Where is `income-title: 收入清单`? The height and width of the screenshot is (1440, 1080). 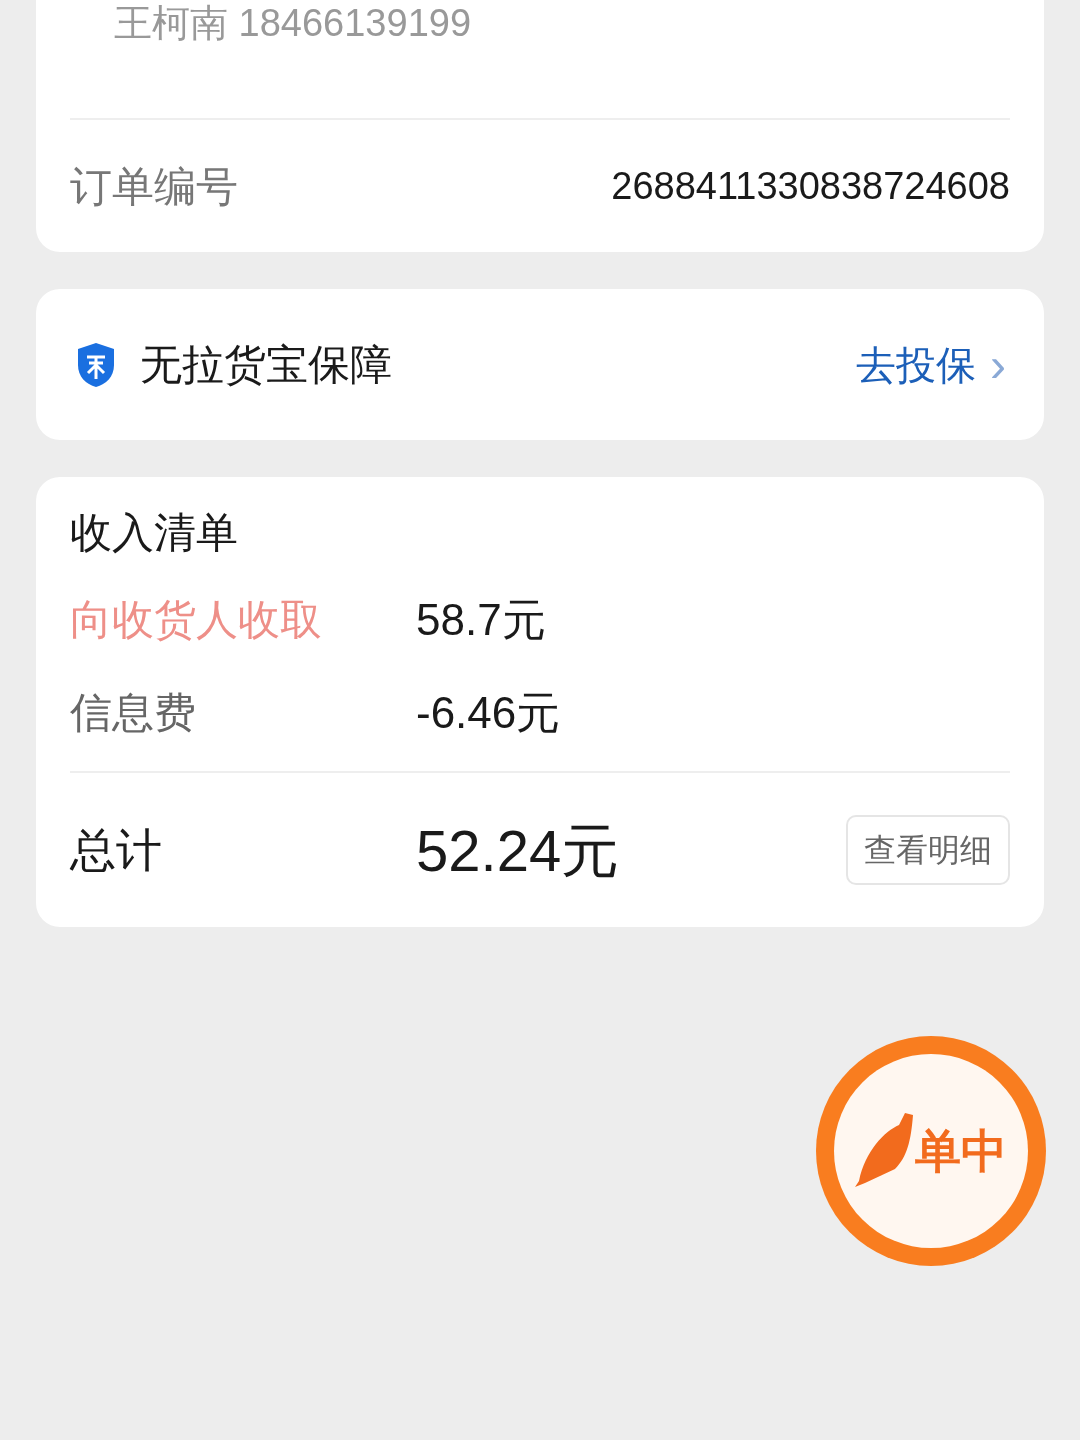
income-title: 收入清单 is located at coordinates (154, 533).